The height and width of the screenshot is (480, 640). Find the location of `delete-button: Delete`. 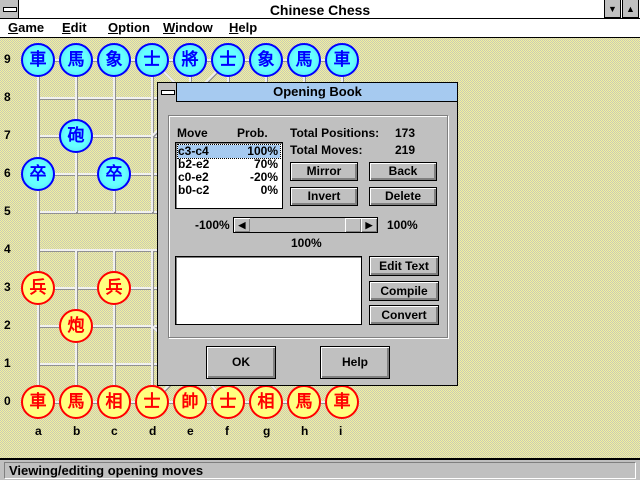

delete-button: Delete is located at coordinates (403, 196).